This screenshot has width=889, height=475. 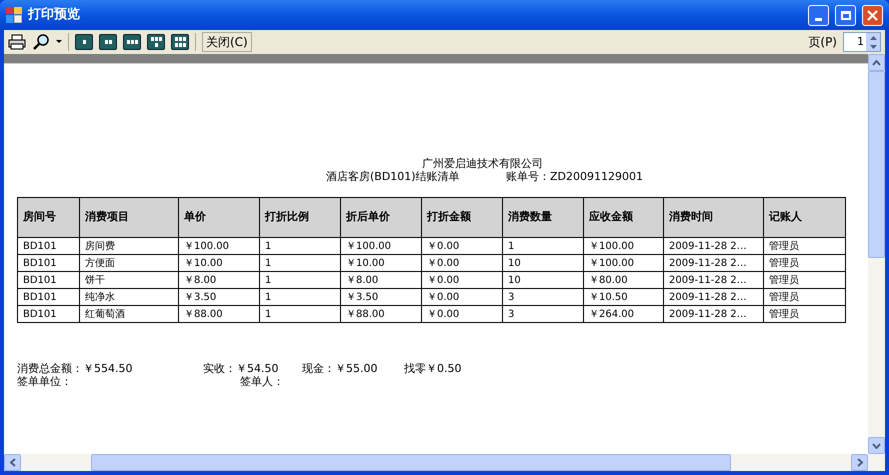 What do you see at coordinates (129, 218) in the screenshot?
I see `column-header: 消费项目` at bounding box center [129, 218].